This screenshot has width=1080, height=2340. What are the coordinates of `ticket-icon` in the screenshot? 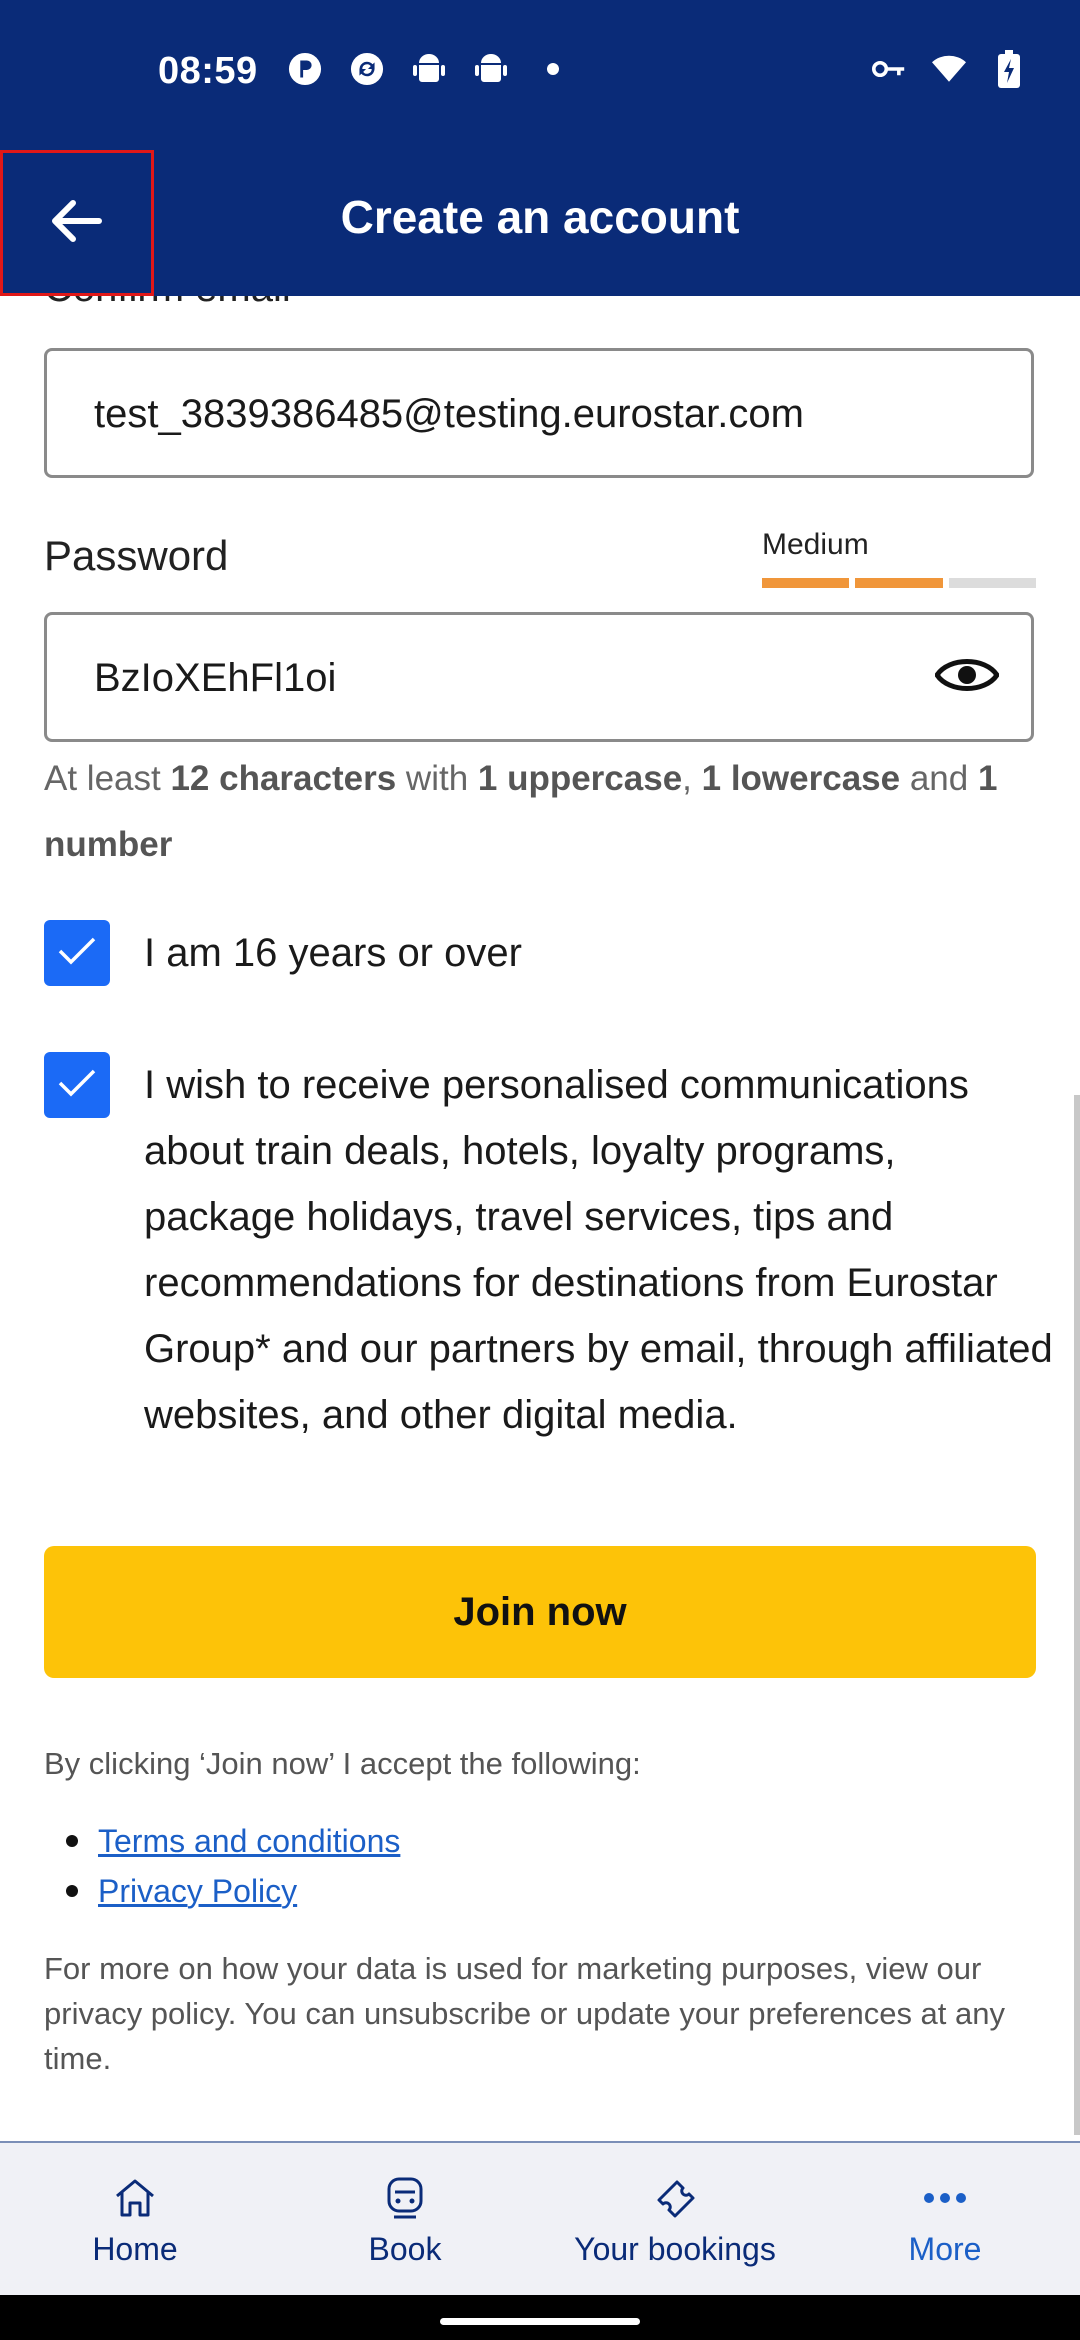 It's located at (675, 2198).